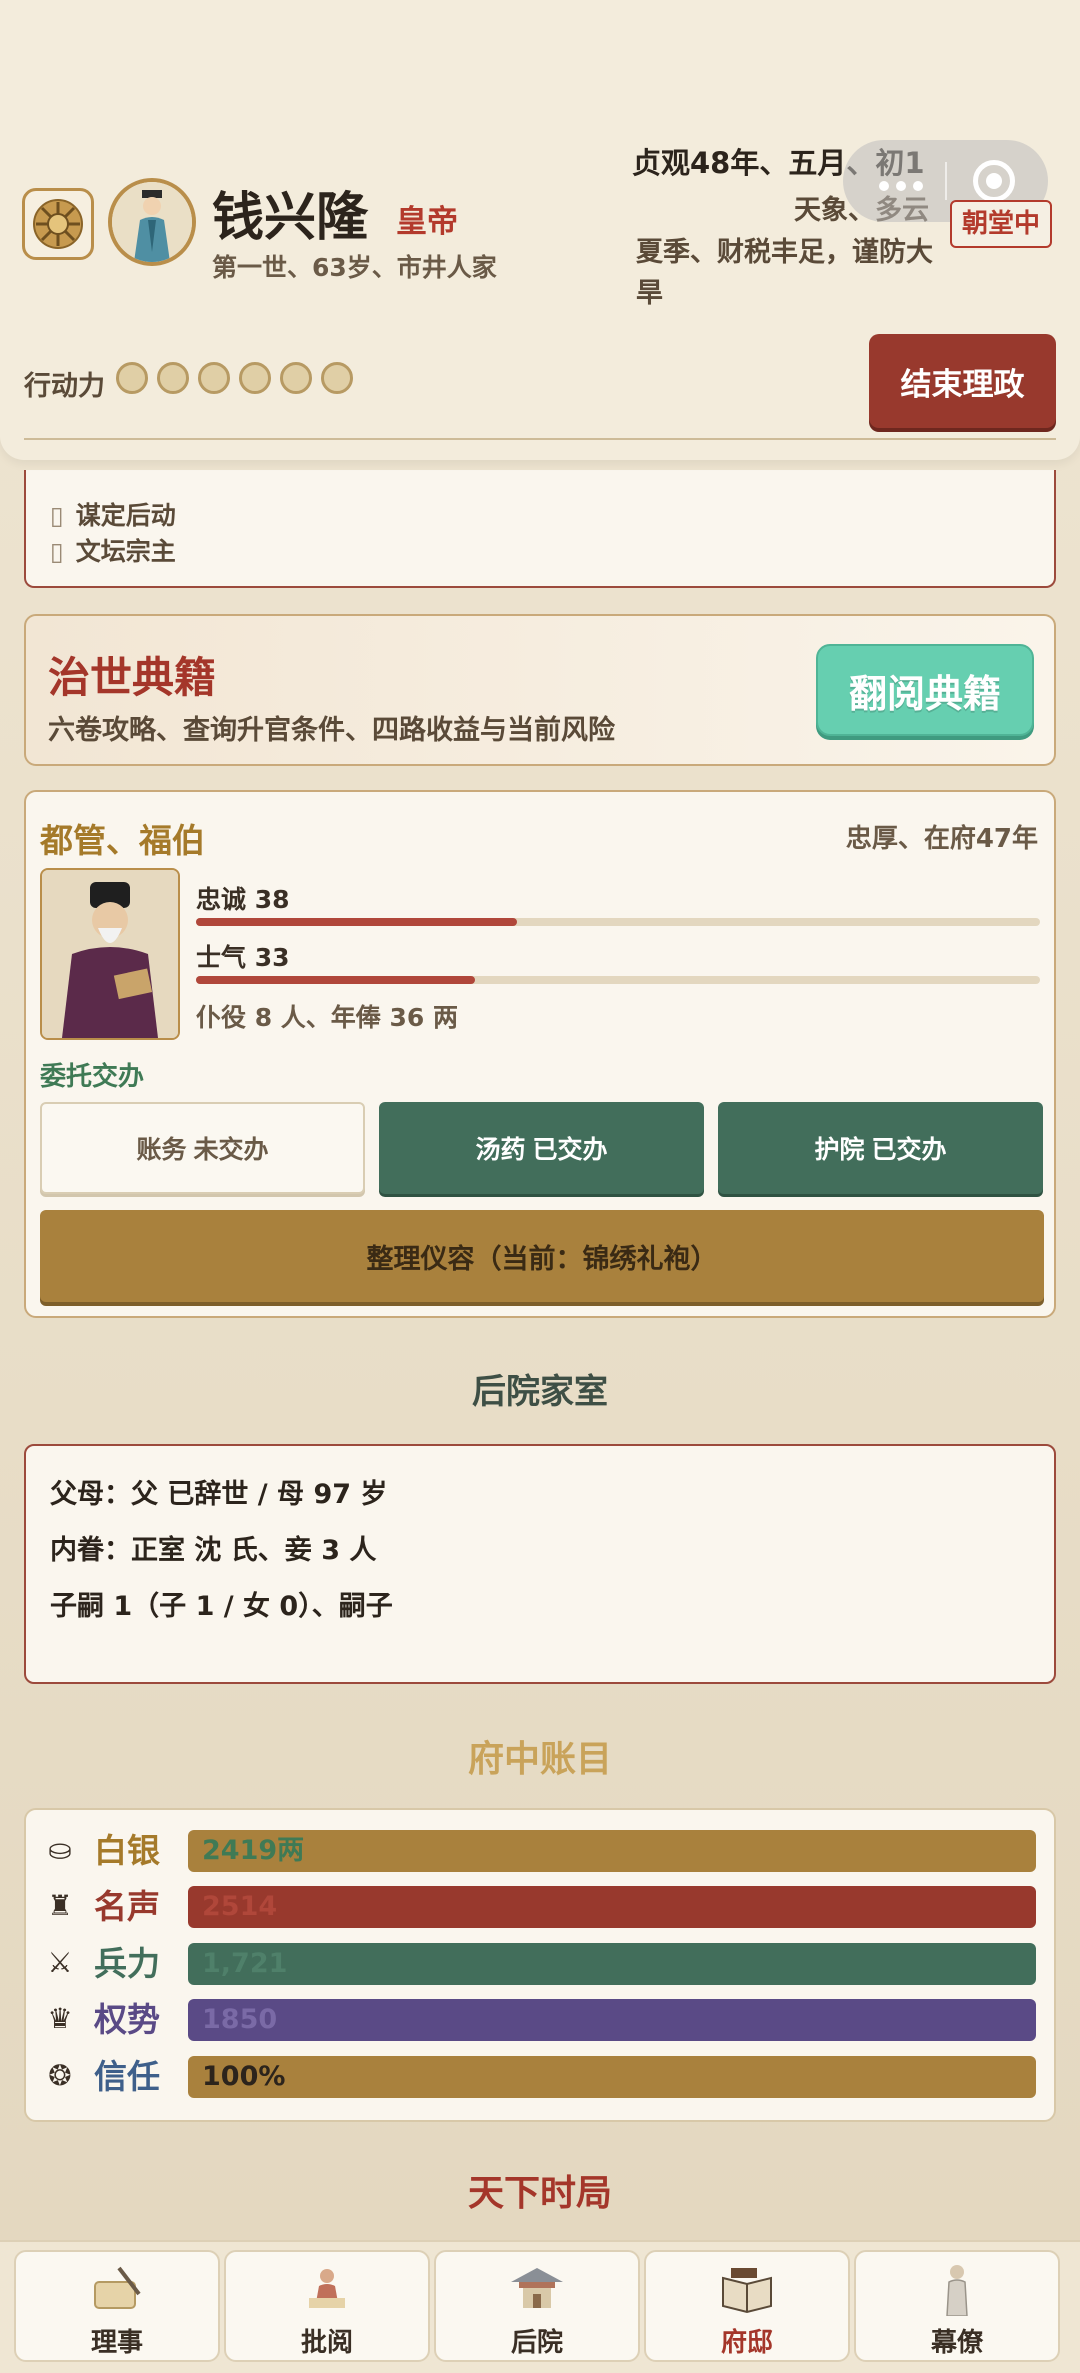 The height and width of the screenshot is (2373, 1080). Describe the element at coordinates (127, 1906) in the screenshot. I see `account-label: 名声` at that location.